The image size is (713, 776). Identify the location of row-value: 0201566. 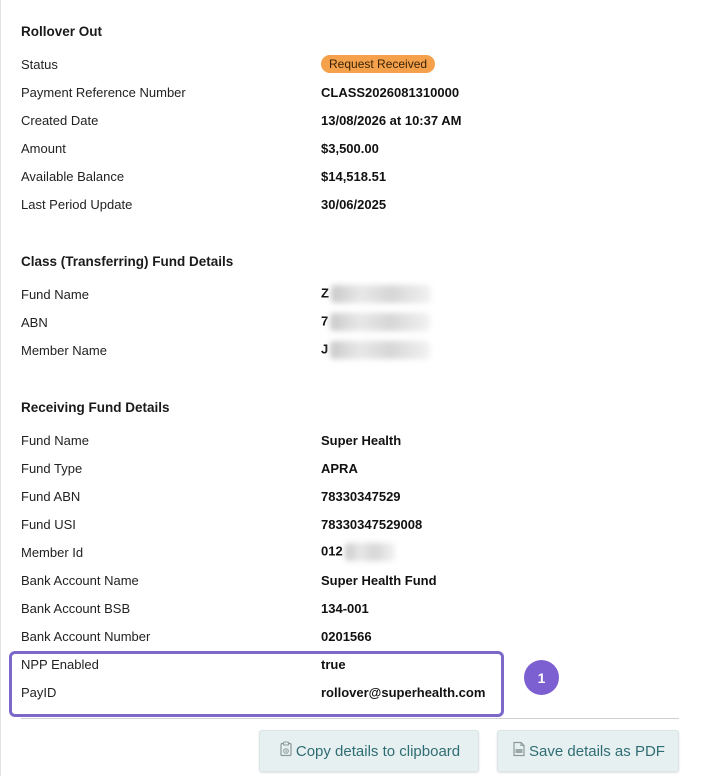
(346, 636).